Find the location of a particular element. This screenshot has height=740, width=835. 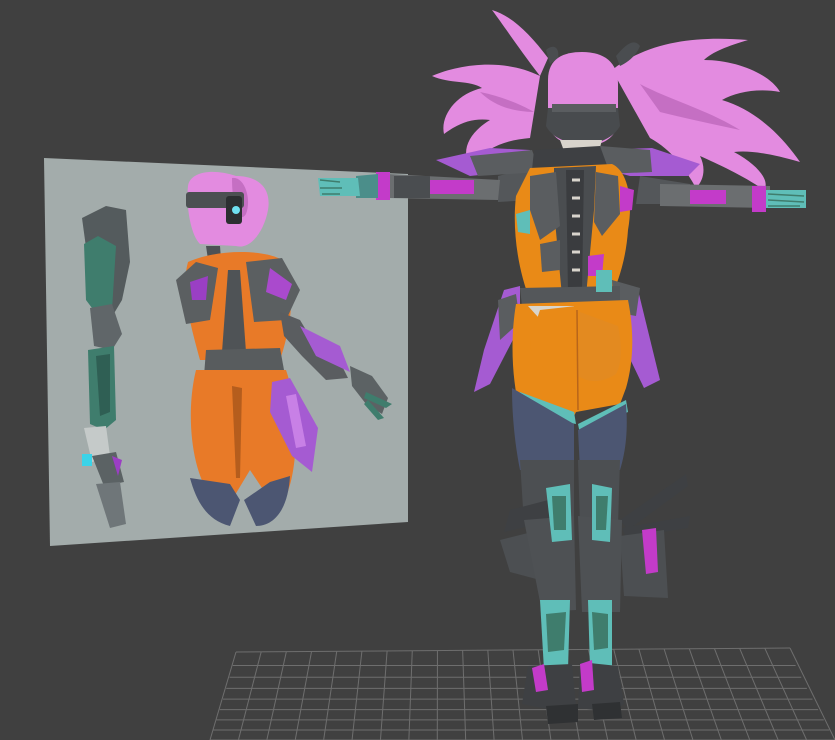

model-head is located at coordinates (583, 107).